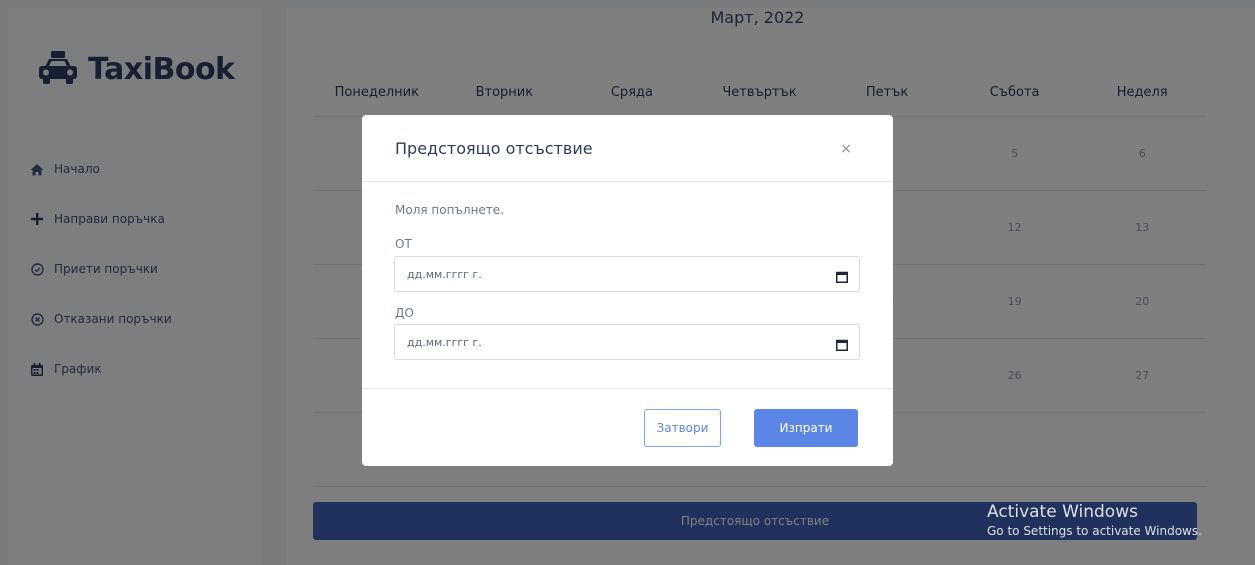 Image resolution: width=1255 pixels, height=565 pixels. Describe the element at coordinates (449, 210) in the screenshot. I see `modal-prompt: Моля попълнете.` at that location.